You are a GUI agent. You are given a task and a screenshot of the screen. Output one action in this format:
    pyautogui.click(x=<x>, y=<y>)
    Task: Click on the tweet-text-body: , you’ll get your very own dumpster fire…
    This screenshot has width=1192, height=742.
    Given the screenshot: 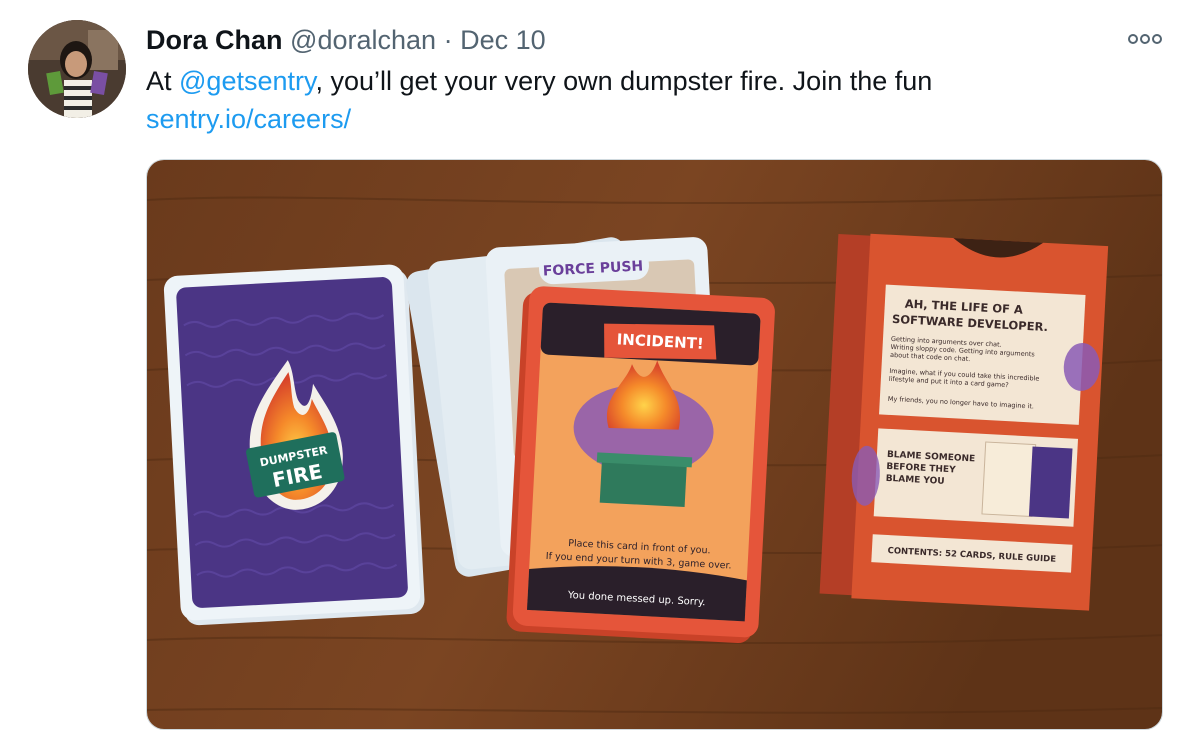 What is the action you would take?
    pyautogui.click(x=624, y=81)
    